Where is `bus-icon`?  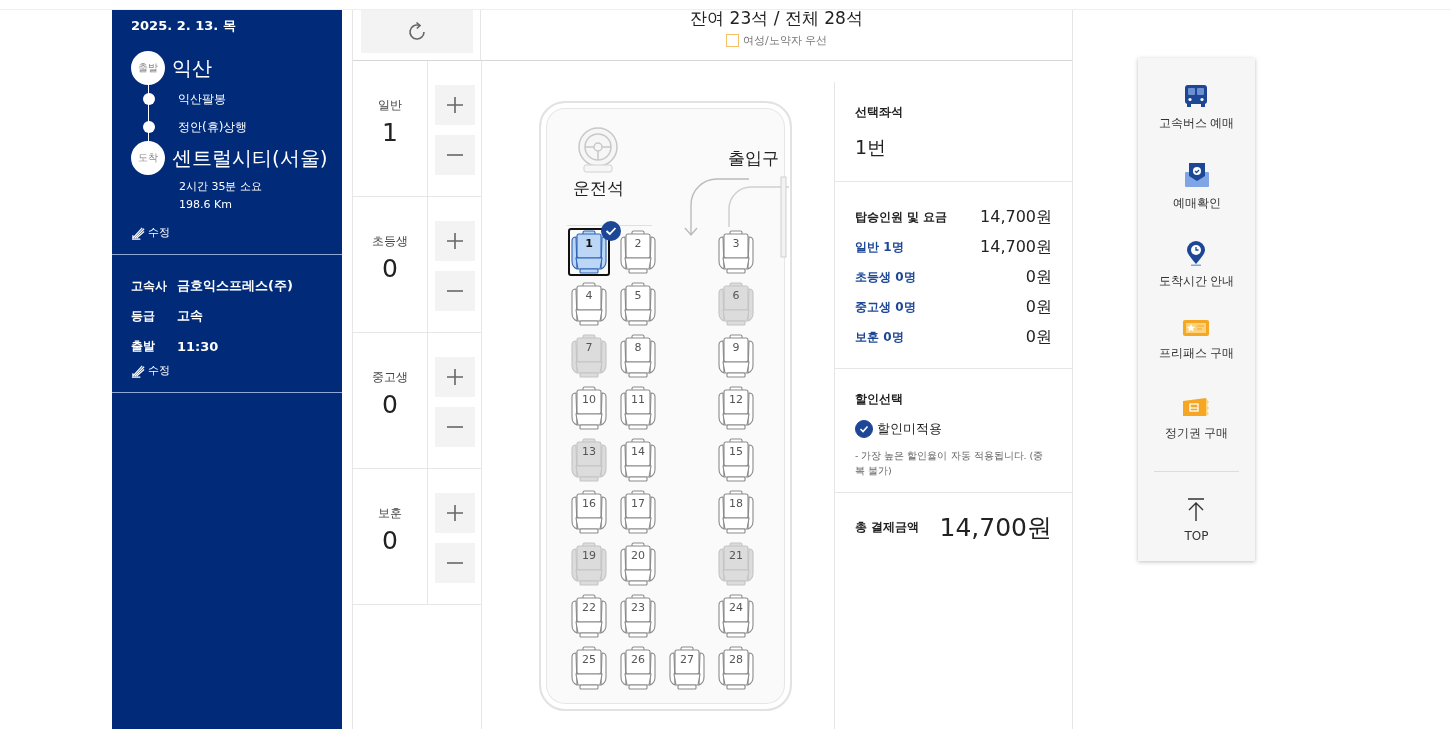 bus-icon is located at coordinates (1196, 96).